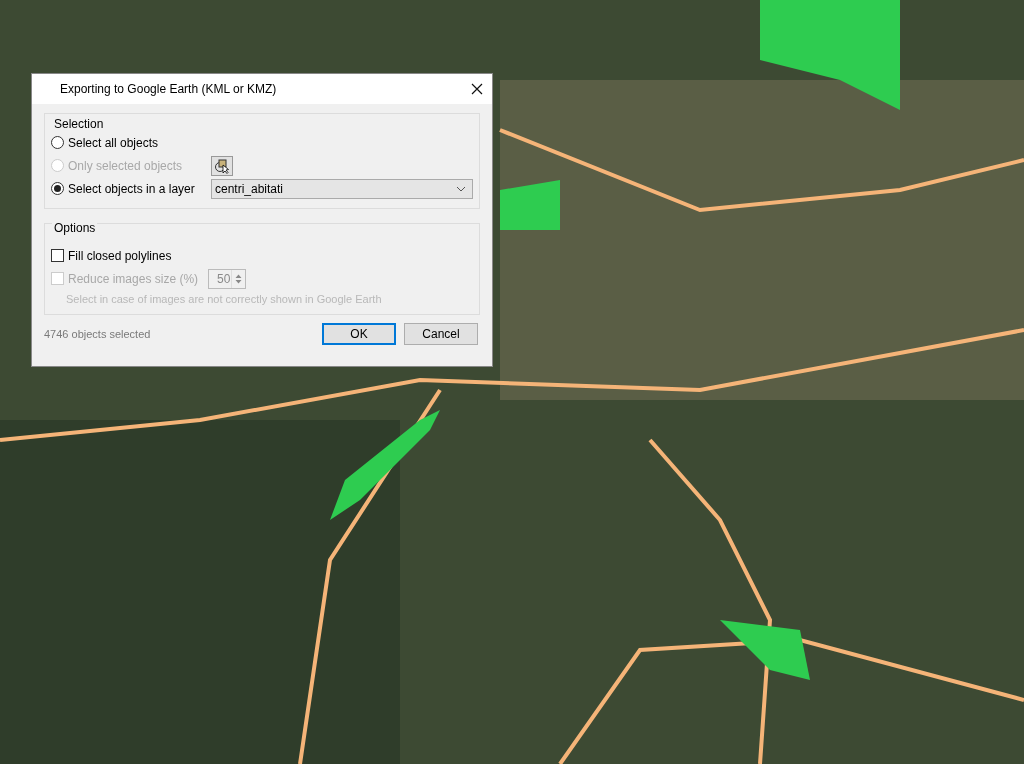 The width and height of the screenshot is (1024, 764). What do you see at coordinates (133, 278) in the screenshot?
I see `checkbox-label: Reduce images size (%)` at bounding box center [133, 278].